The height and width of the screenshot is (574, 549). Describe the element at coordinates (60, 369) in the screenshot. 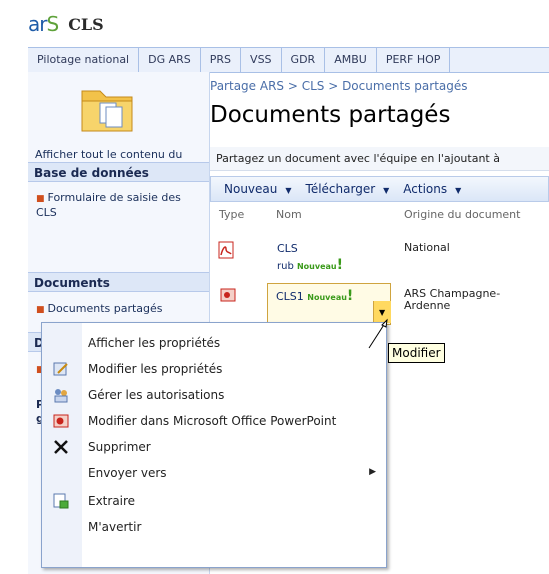

I see `edit-properties-icon` at that location.